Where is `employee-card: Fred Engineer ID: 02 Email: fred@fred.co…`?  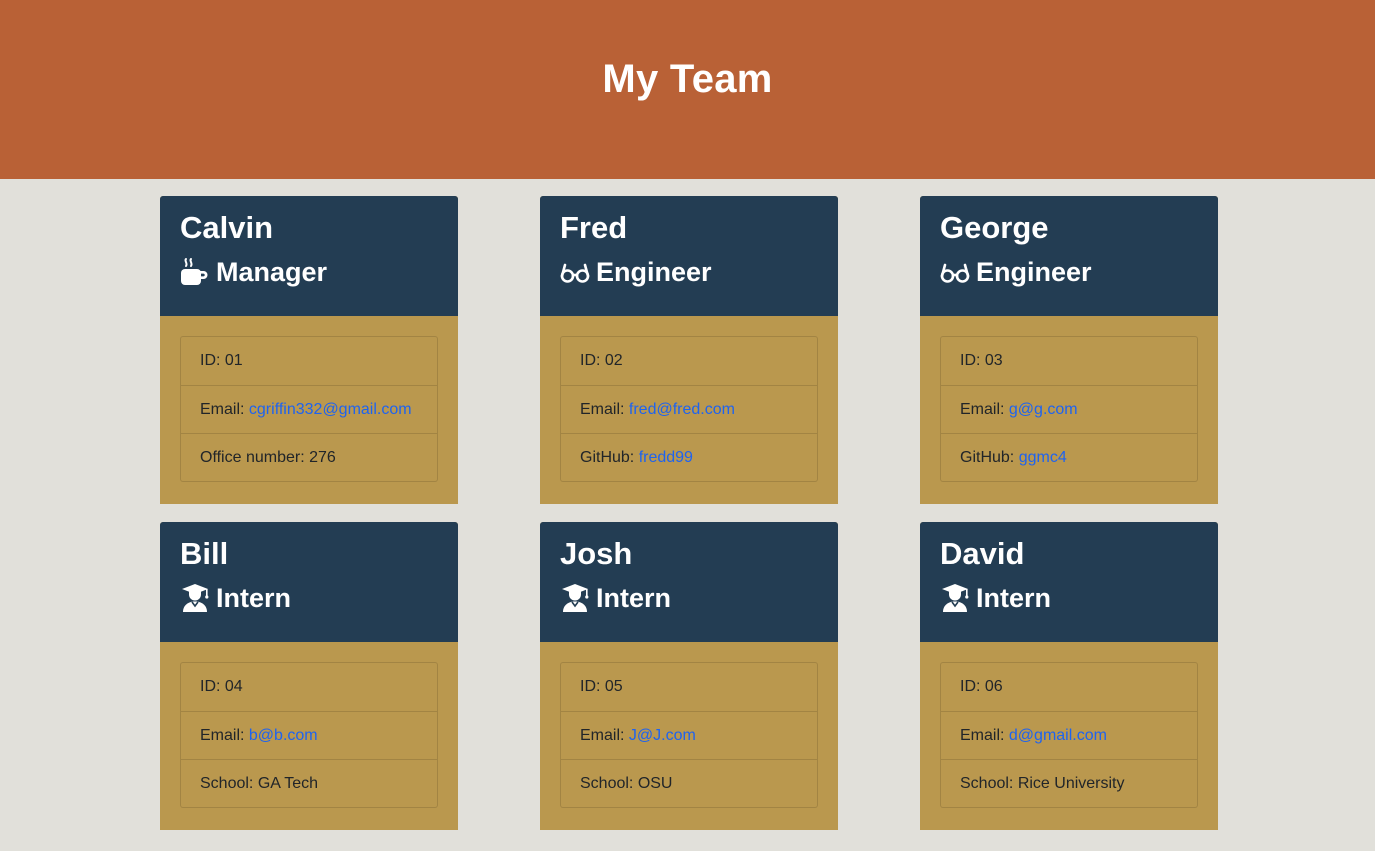
employee-card: Fred Engineer ID: 02 Email: fred@fred.co… is located at coordinates (689, 350).